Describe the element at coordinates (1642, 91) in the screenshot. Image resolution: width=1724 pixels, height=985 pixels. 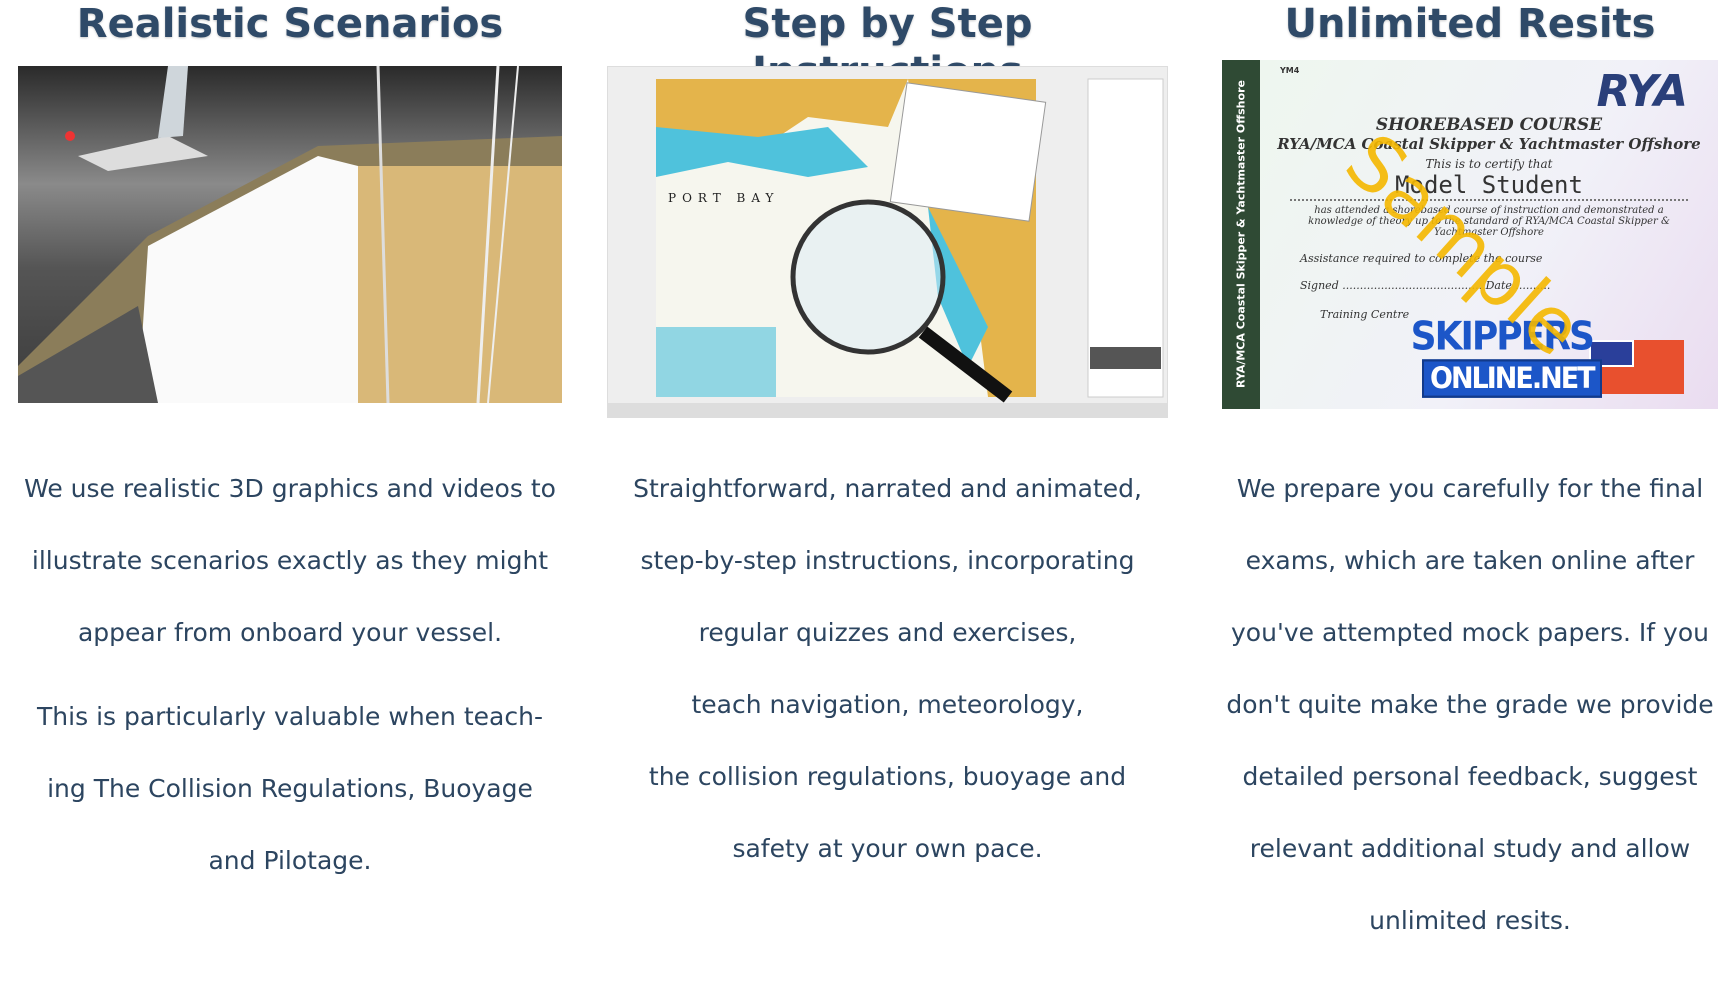
I see `rya-logo: RYA` at that location.